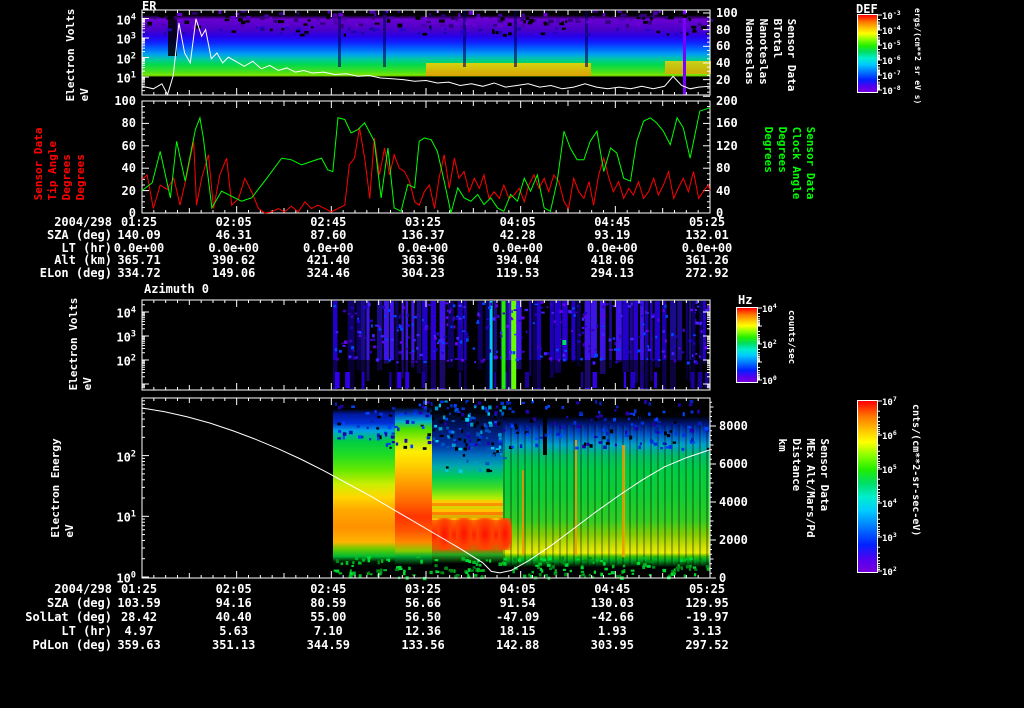 This screenshot has width=1024, height=708. I want to click on panel3-title: Azimuth 0, so click(177, 289).